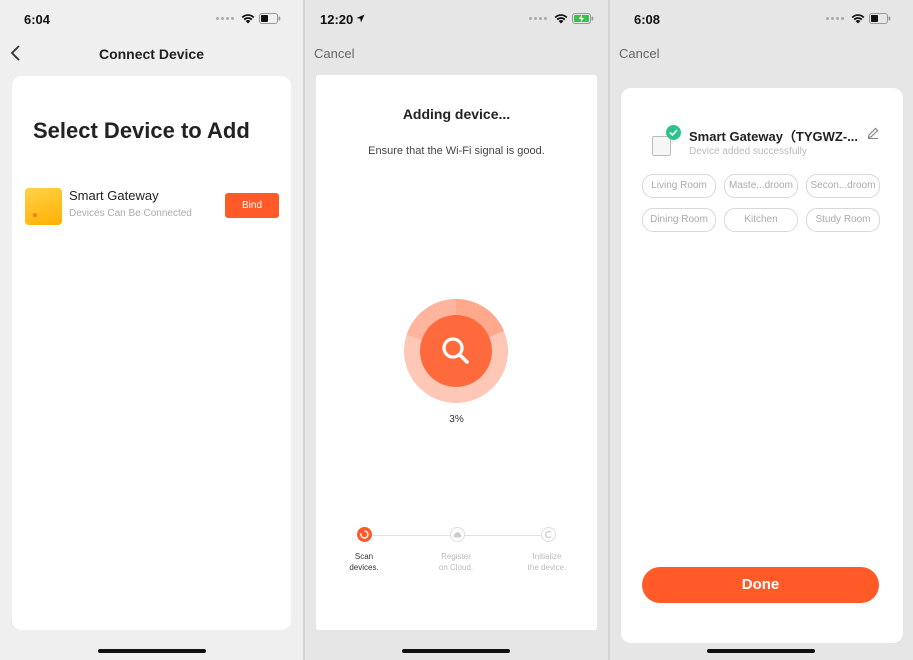  Describe the element at coordinates (364, 562) in the screenshot. I see `step-label-scan: Scan devices.` at that location.